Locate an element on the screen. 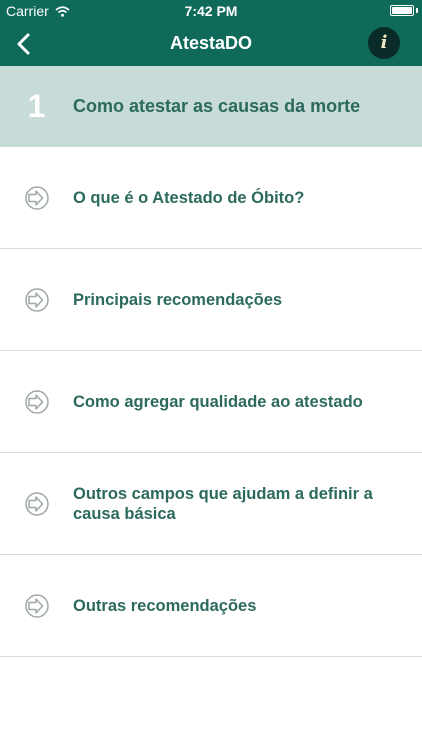  menu-item-principais-recomendacoes: Principais recomendações is located at coordinates (211, 300).